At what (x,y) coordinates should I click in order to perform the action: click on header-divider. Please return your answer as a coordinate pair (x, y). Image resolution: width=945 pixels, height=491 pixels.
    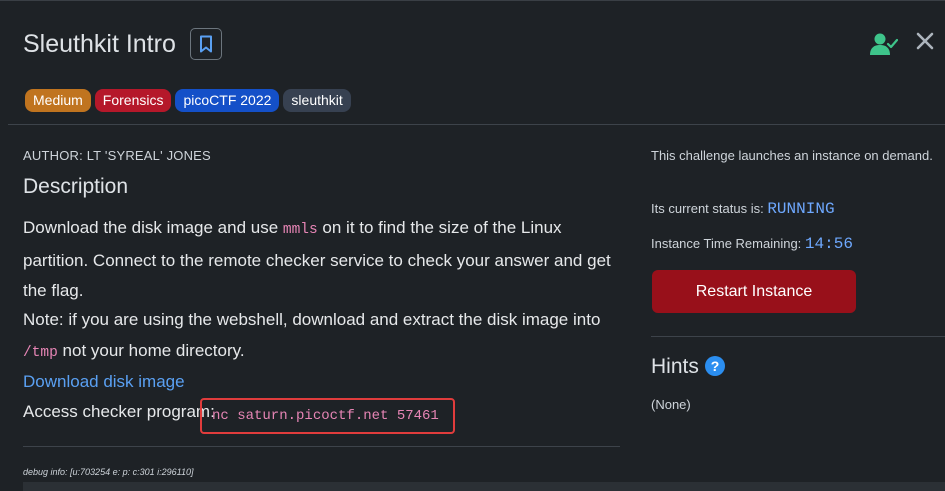
    Looking at the image, I should click on (476, 124).